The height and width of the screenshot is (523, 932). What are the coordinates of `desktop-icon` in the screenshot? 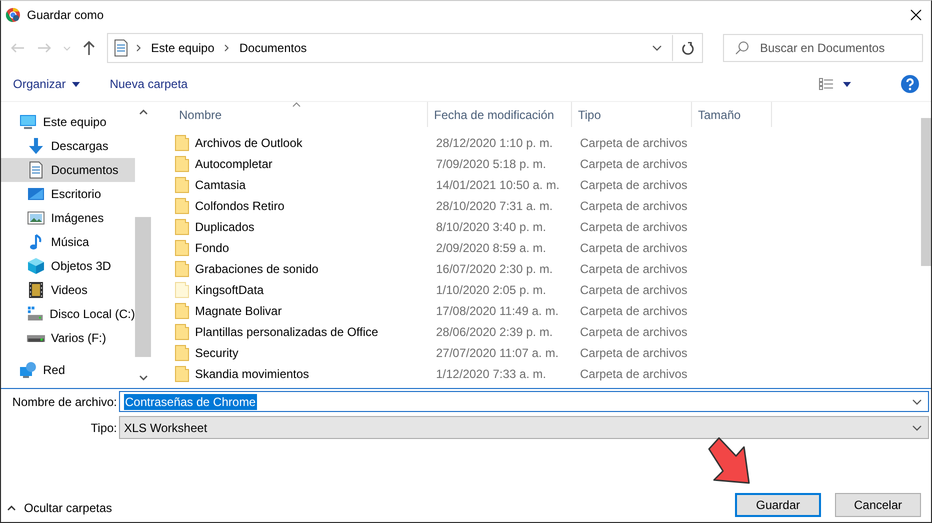 It's located at (36, 194).